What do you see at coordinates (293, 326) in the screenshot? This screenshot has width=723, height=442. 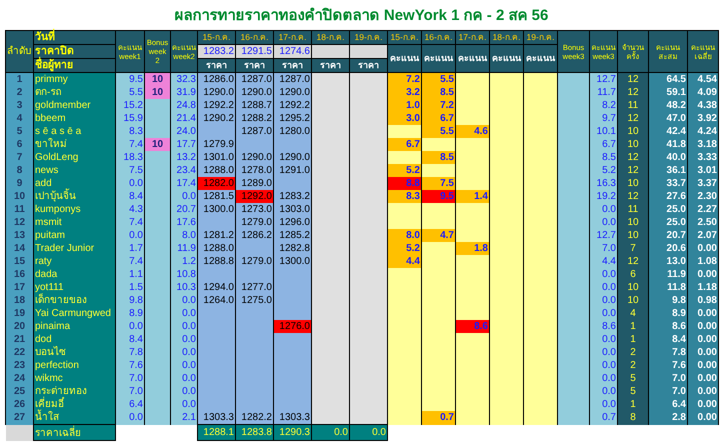 I see `table-cell: 1276.0` at bounding box center [293, 326].